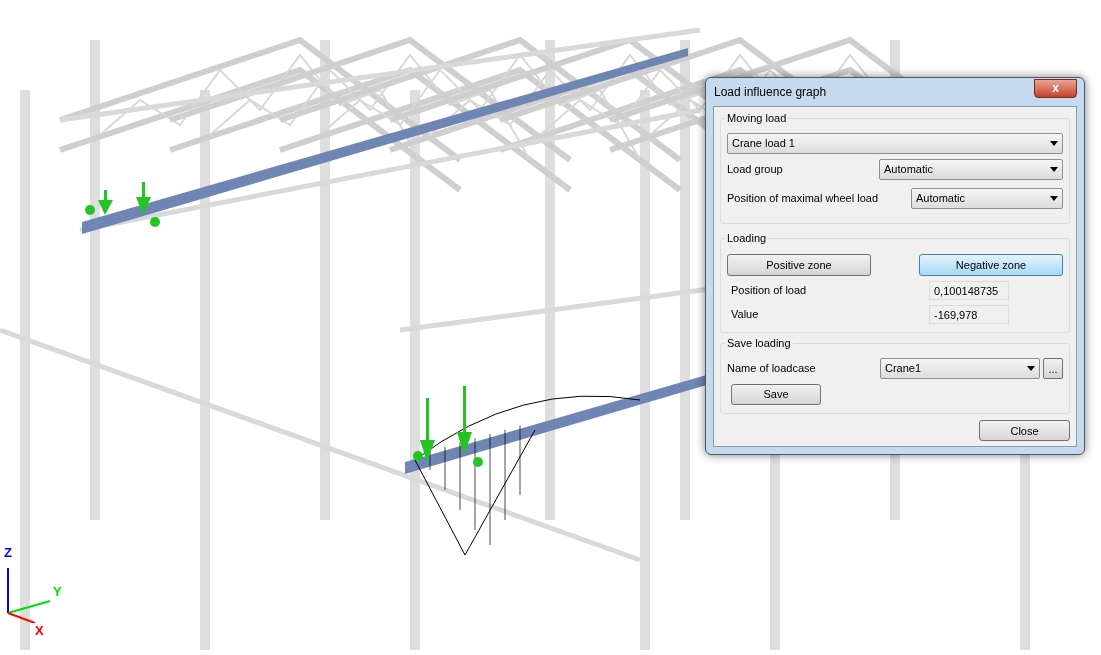 This screenshot has height=655, width=1101. I want to click on group-title: Save loading, so click(759, 343).